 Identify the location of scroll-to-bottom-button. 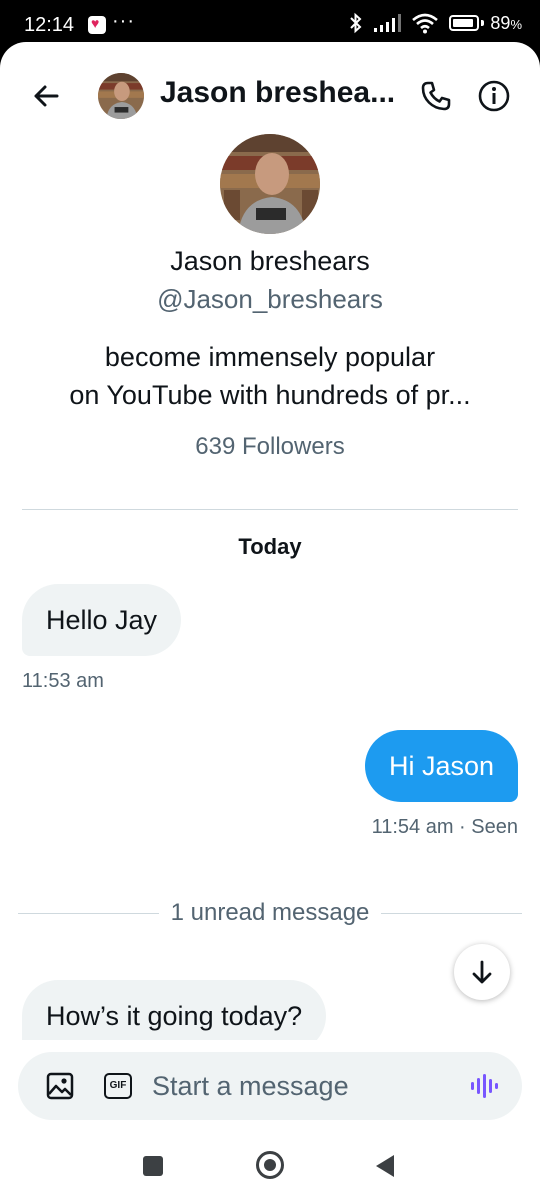
(482, 972).